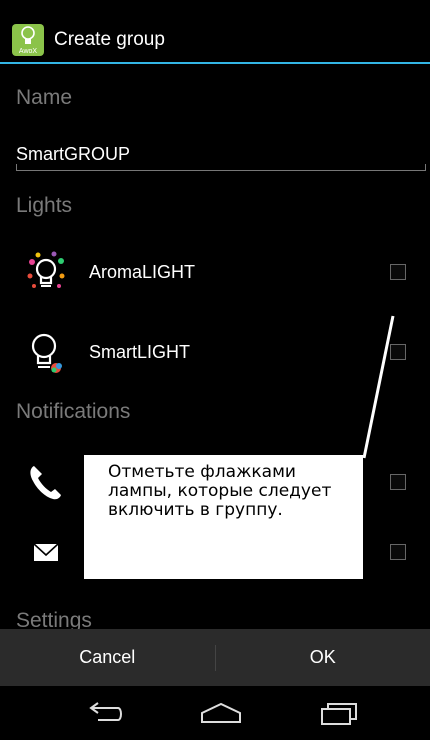 This screenshot has width=430, height=740. Describe the element at coordinates (339, 713) in the screenshot. I see `recent-apps-icon` at that location.